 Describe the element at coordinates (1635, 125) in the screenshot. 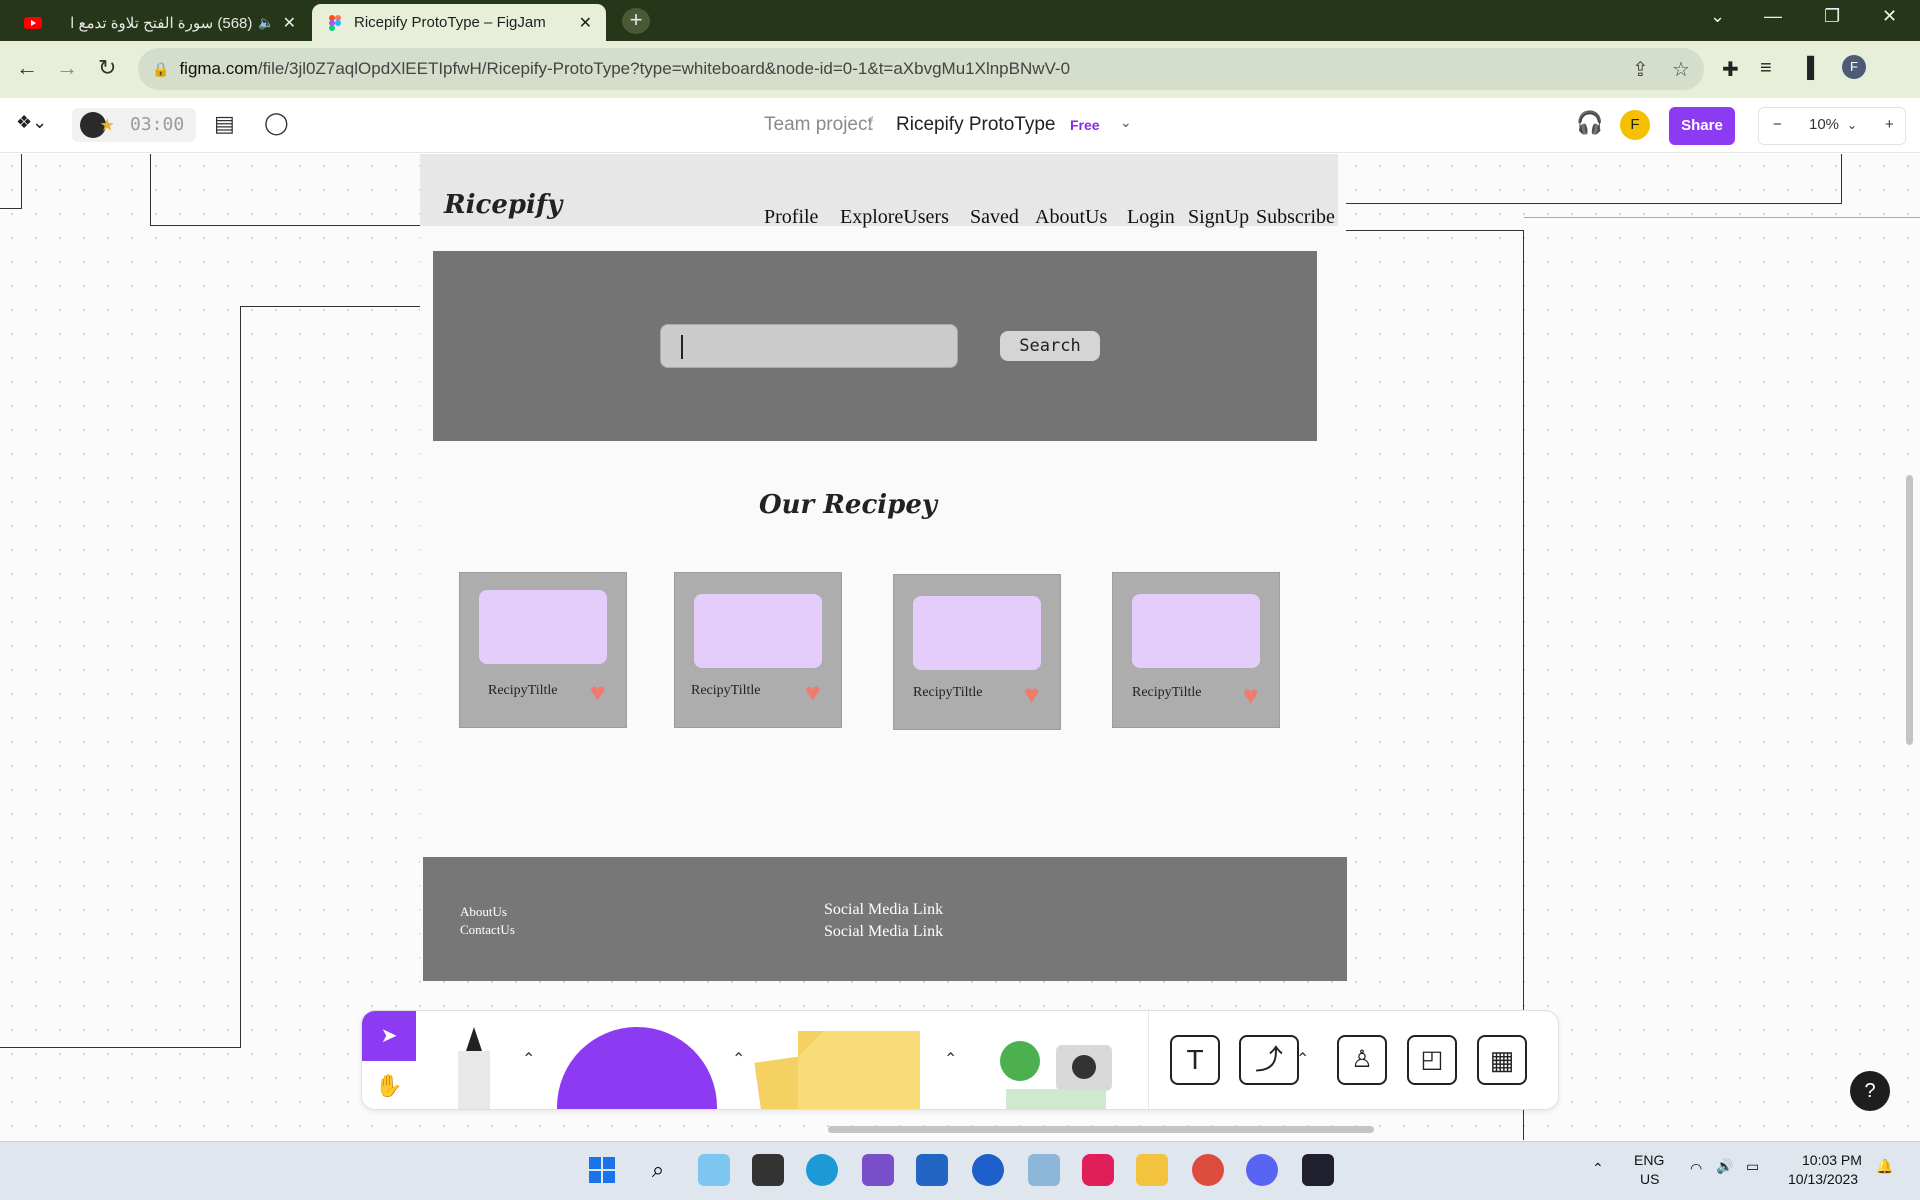

I see `user-avatar: F` at that location.